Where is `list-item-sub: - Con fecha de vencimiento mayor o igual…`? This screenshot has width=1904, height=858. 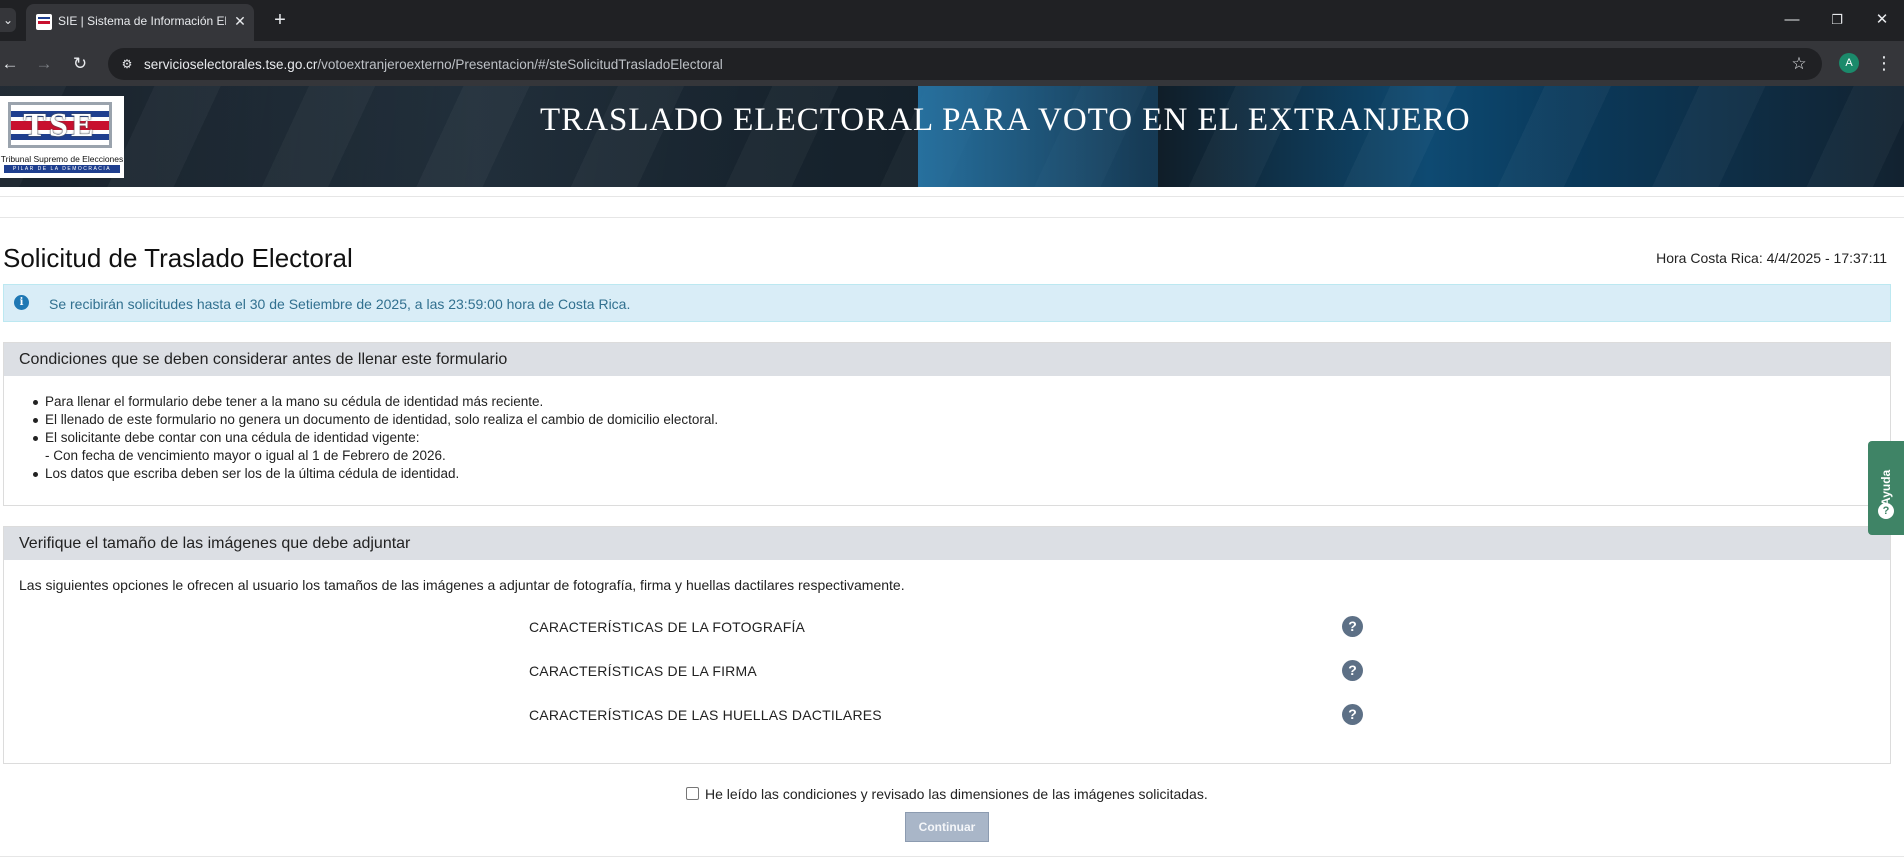
list-item-sub: - Con fecha de vencimiento mayor o igual… is located at coordinates (245, 455).